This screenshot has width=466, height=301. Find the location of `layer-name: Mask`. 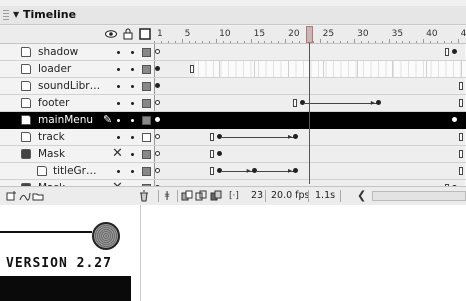

layer-name: Mask is located at coordinates (51, 154).